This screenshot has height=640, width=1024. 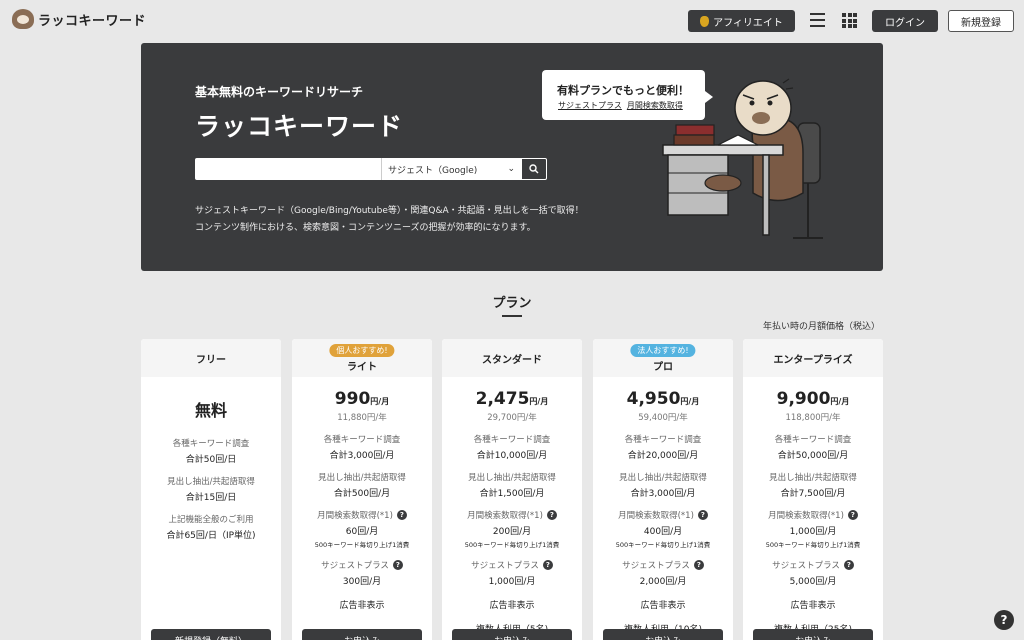 I want to click on search-type-value: サジェスト（Google), so click(x=433, y=170).